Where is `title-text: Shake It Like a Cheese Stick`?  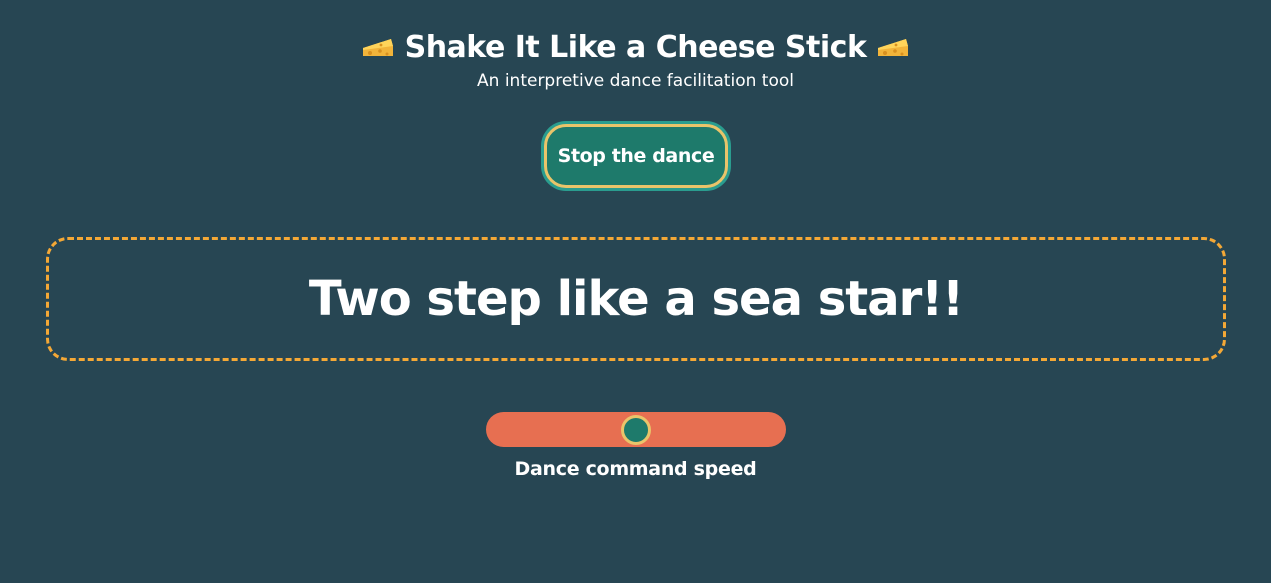 title-text: Shake It Like a Cheese Stick is located at coordinates (635, 47).